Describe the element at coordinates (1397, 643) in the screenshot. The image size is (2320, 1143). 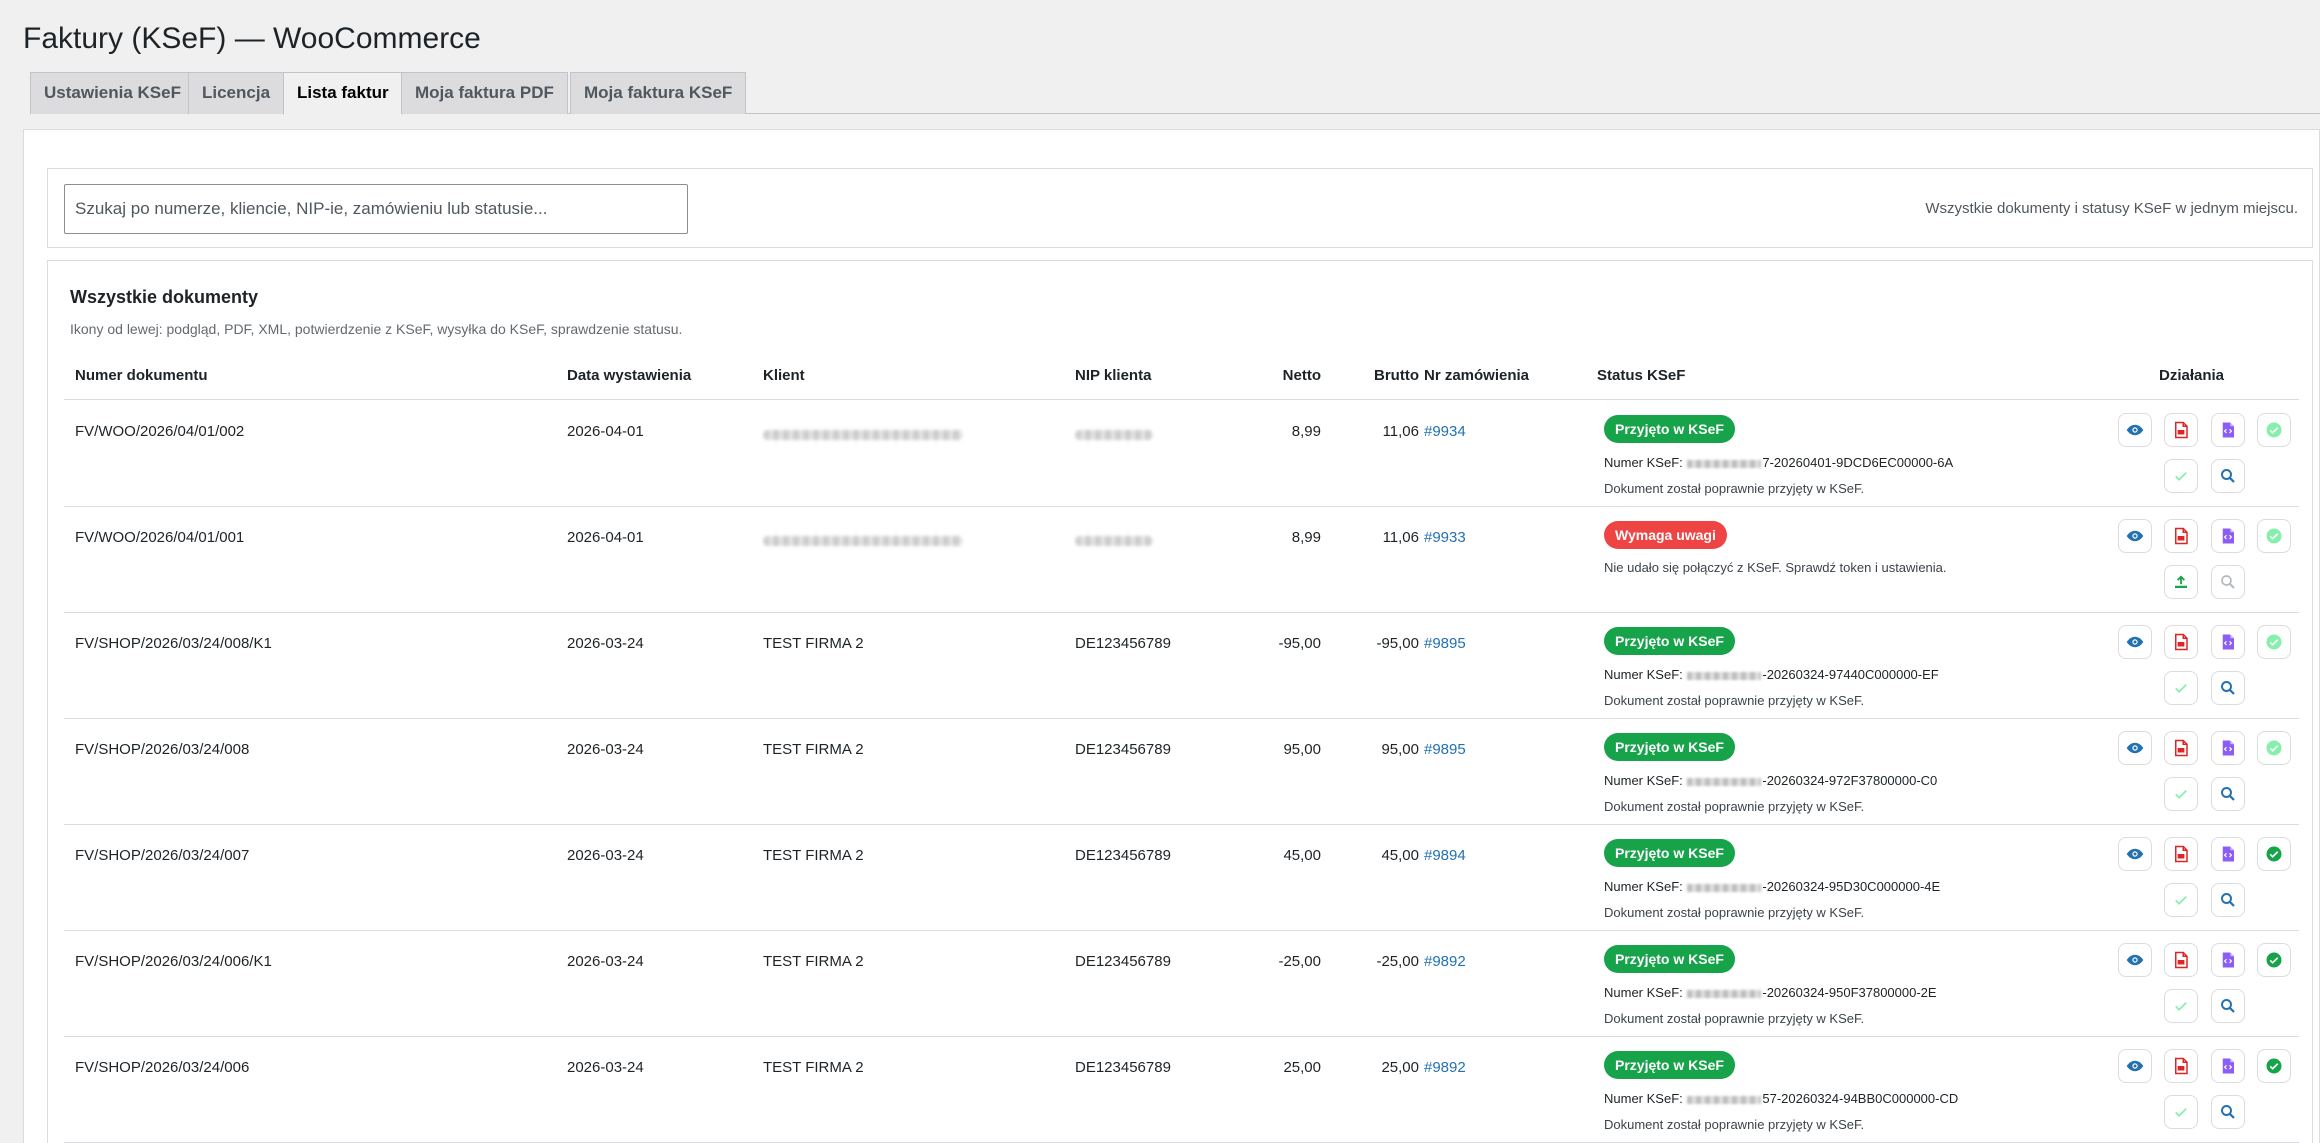
I see `gross-amount: -95,00` at that location.